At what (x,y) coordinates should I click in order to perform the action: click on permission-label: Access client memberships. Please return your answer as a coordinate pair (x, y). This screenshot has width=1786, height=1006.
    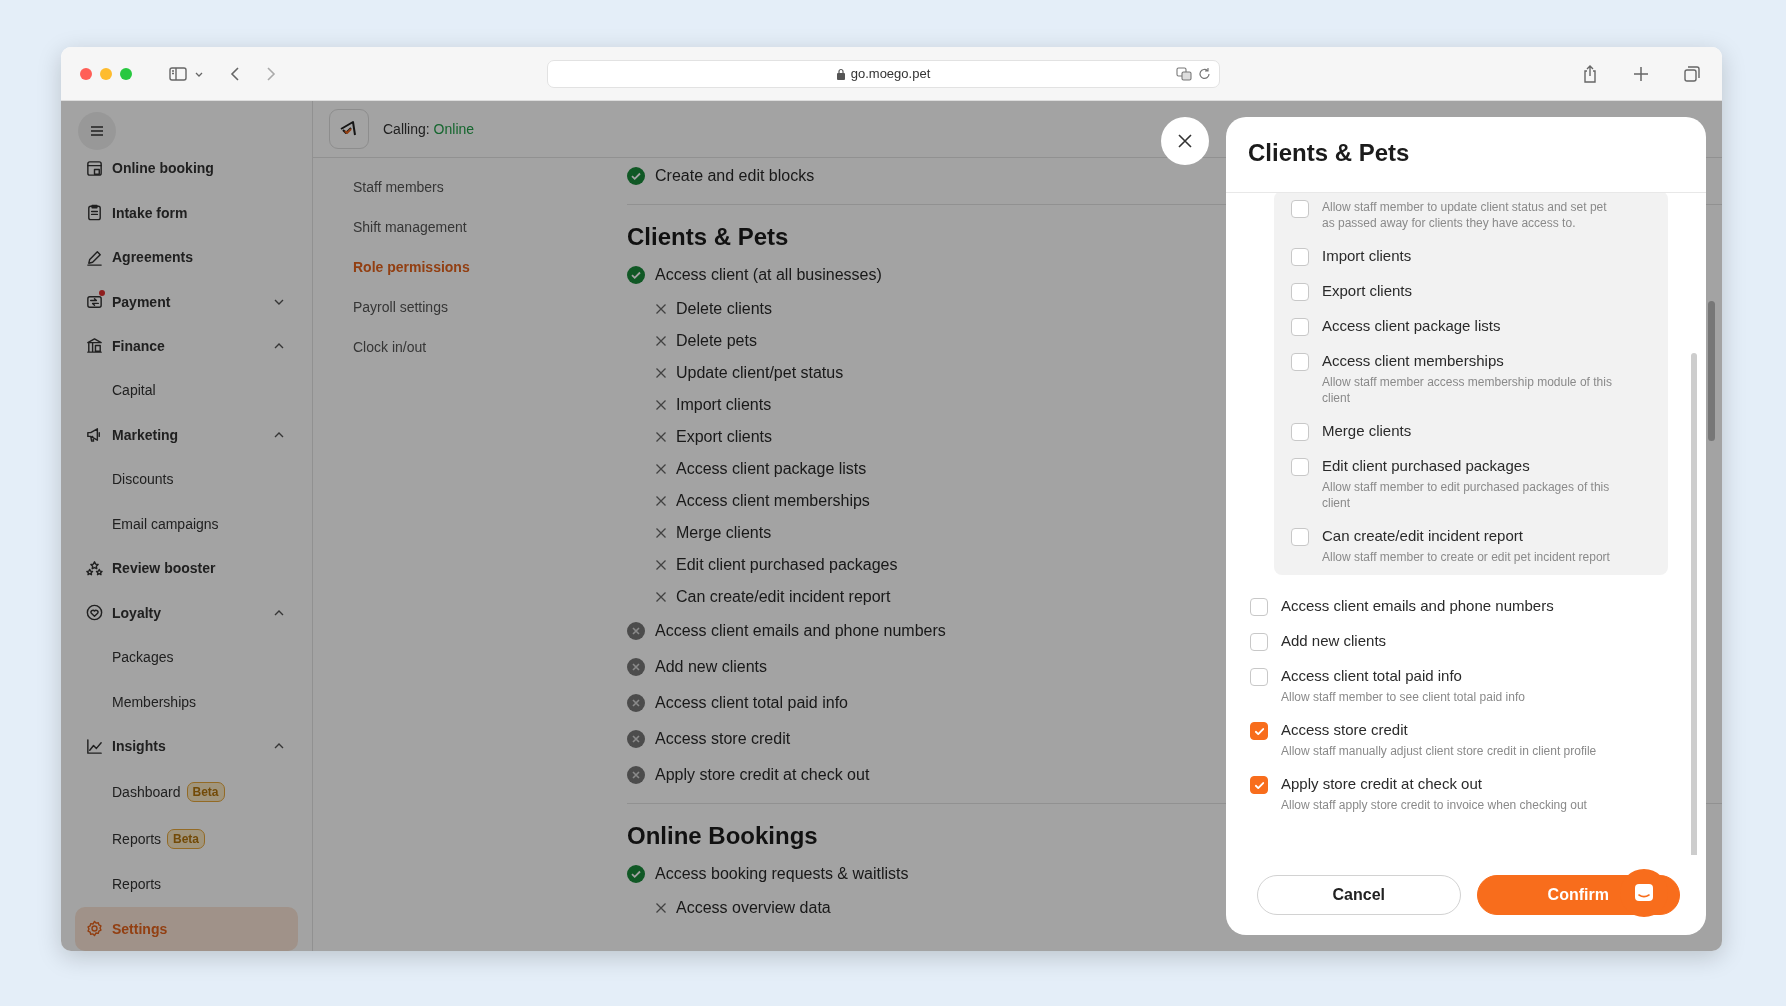
    Looking at the image, I should click on (773, 501).